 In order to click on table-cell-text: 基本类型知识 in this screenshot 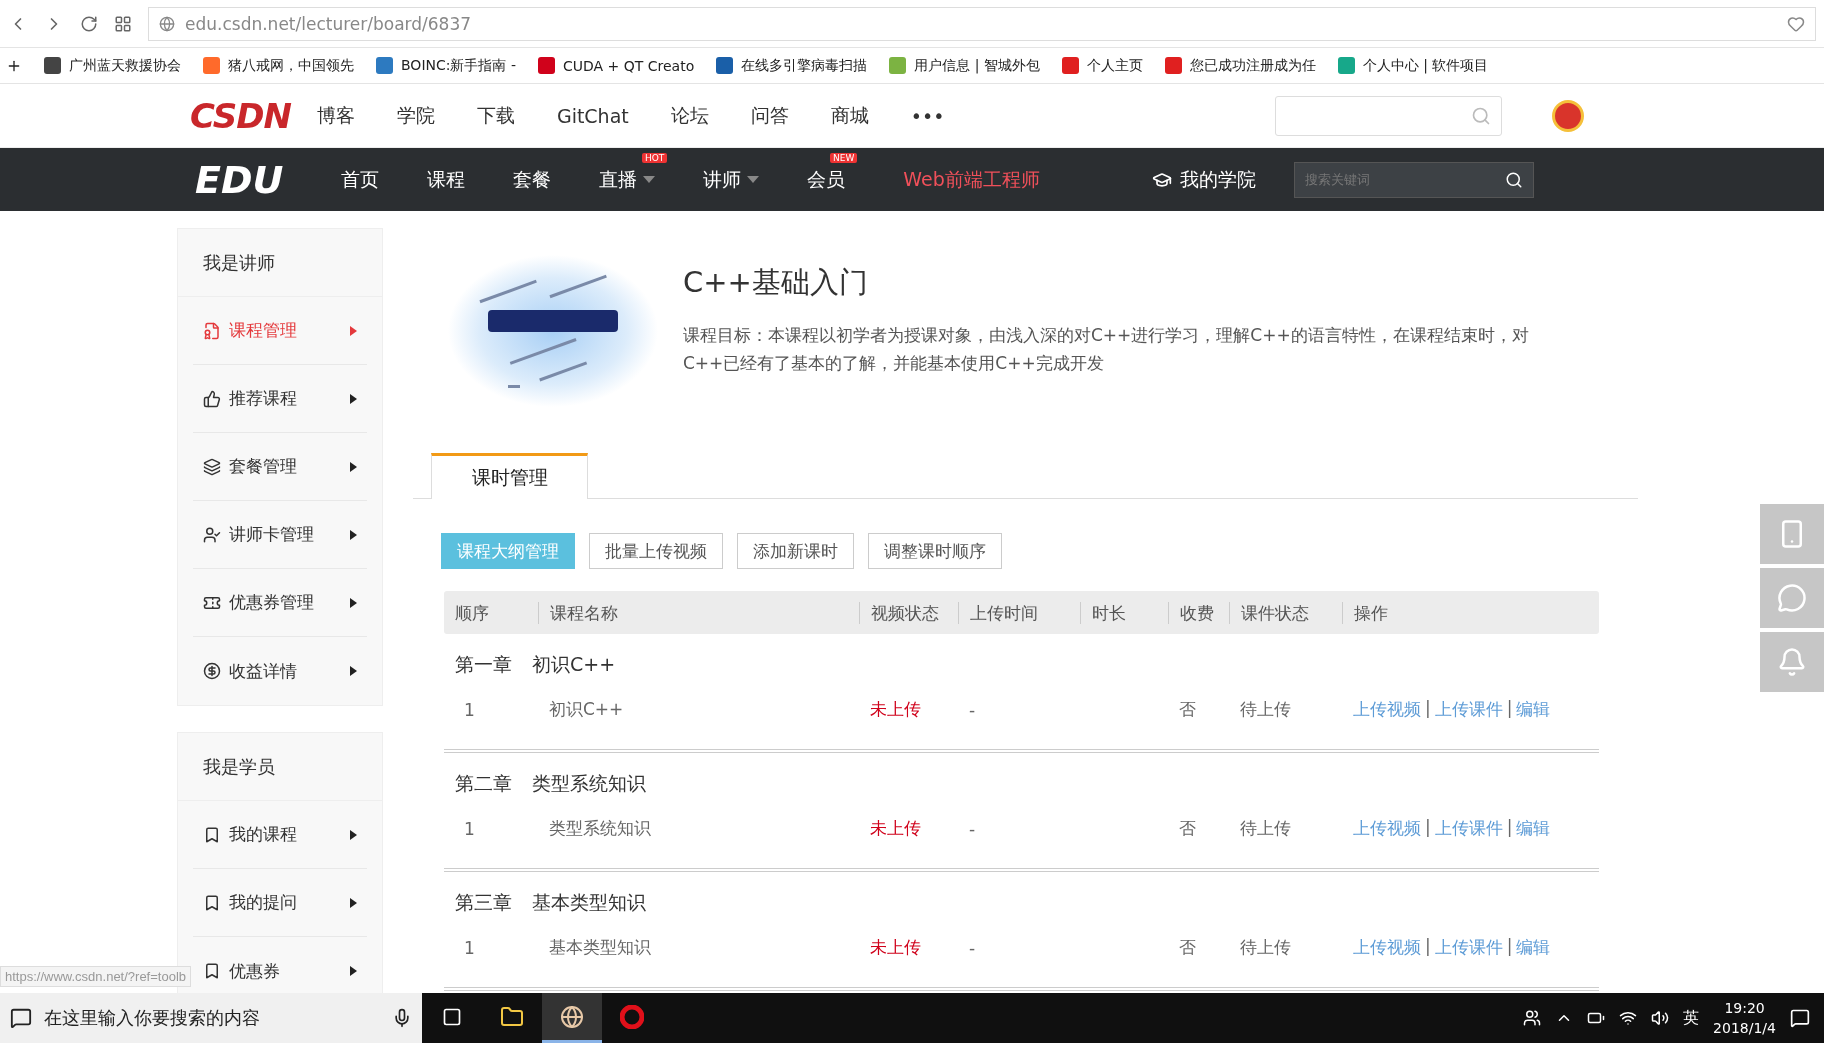, I will do `click(600, 947)`.